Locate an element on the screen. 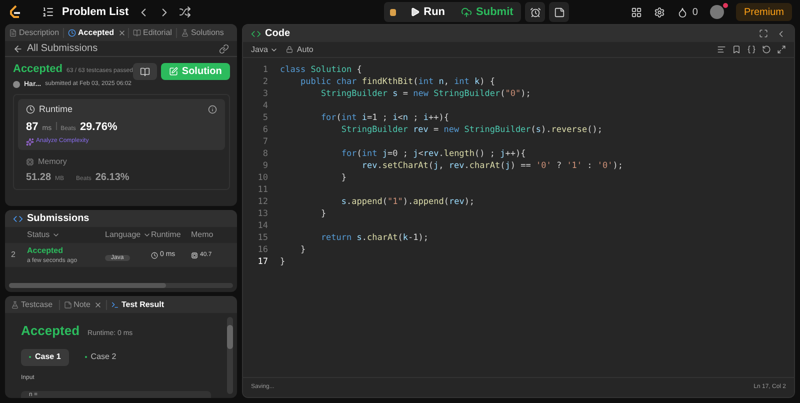  timer-button is located at coordinates (535, 12).